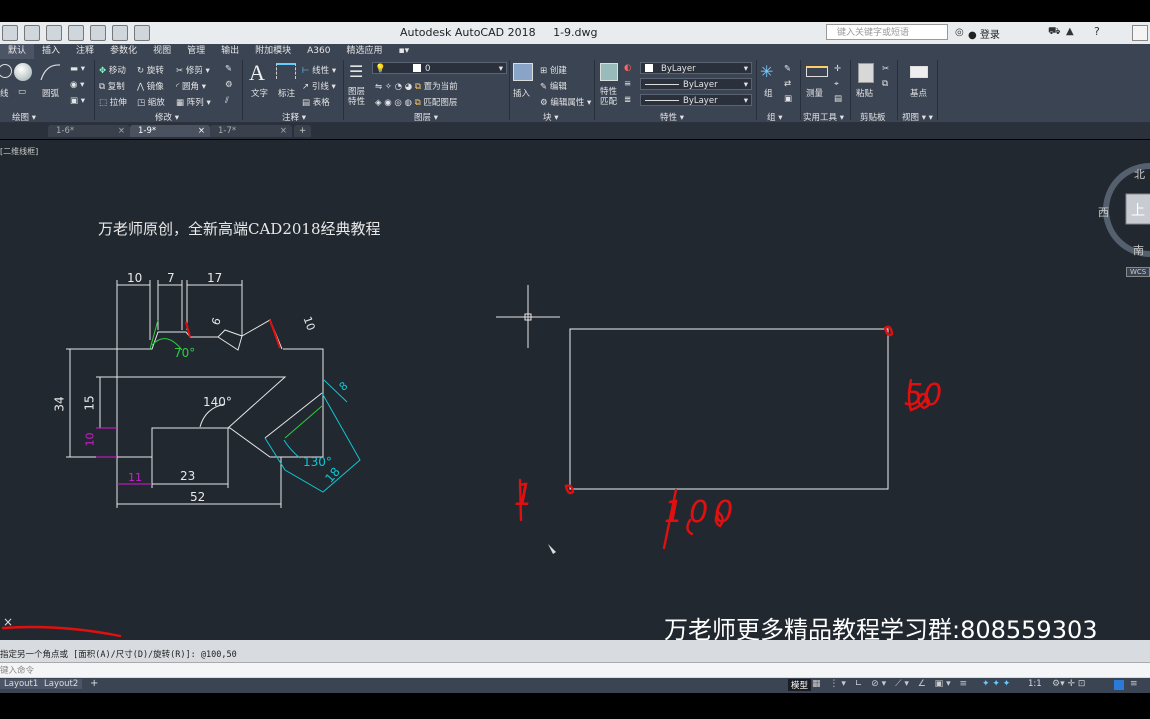  Describe the element at coordinates (866, 73) in the screenshot. I see `paste-icon` at that location.